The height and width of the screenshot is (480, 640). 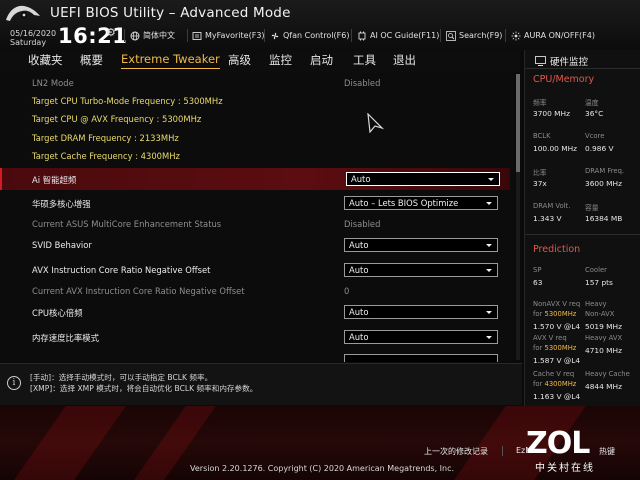 I want to click on last-modified-link: 上一次的修改记录, so click(x=456, y=451).